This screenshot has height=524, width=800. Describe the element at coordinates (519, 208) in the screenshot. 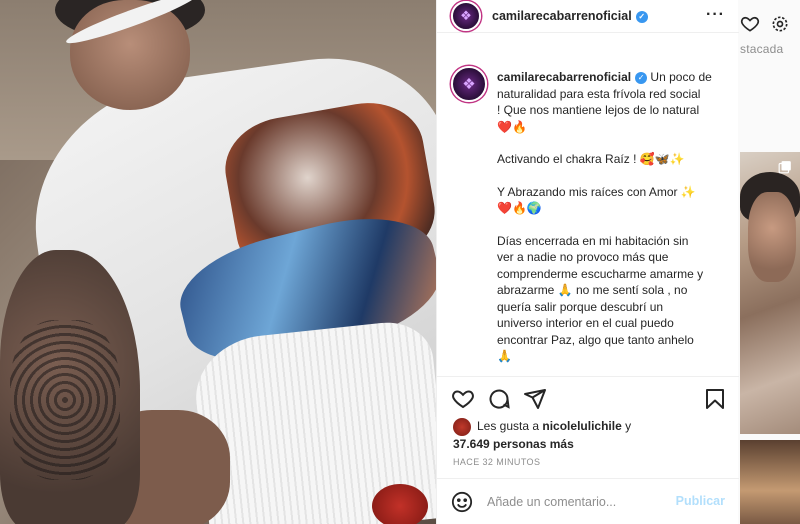

I see `caption-line: ❤️🔥🌍` at that location.